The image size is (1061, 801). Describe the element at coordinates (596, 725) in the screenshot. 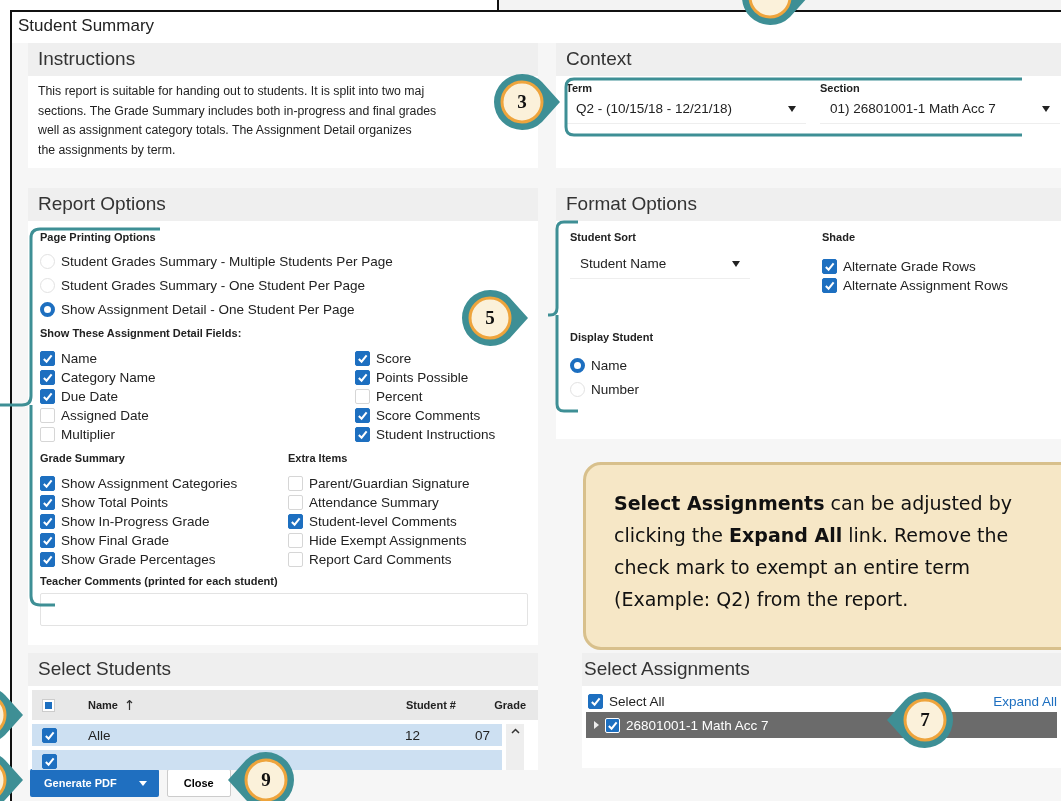

I see `expand-arrow-icon` at that location.